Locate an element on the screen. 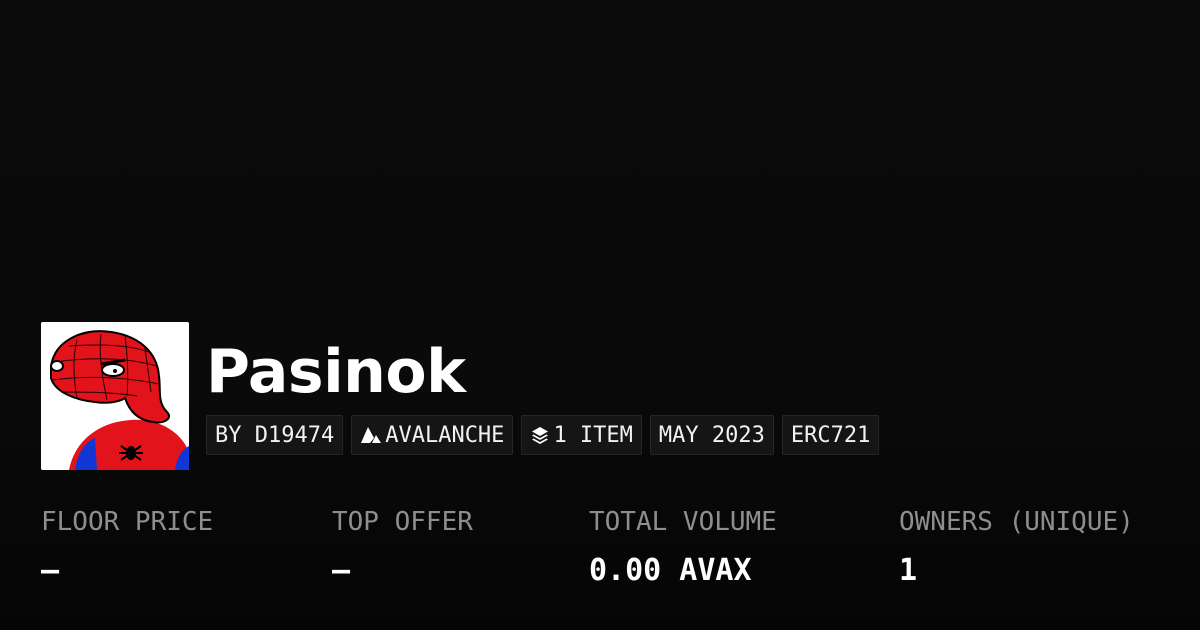 The width and height of the screenshot is (1200, 630). stat-floor-price: FLOOR PRICE – is located at coordinates (127, 546).